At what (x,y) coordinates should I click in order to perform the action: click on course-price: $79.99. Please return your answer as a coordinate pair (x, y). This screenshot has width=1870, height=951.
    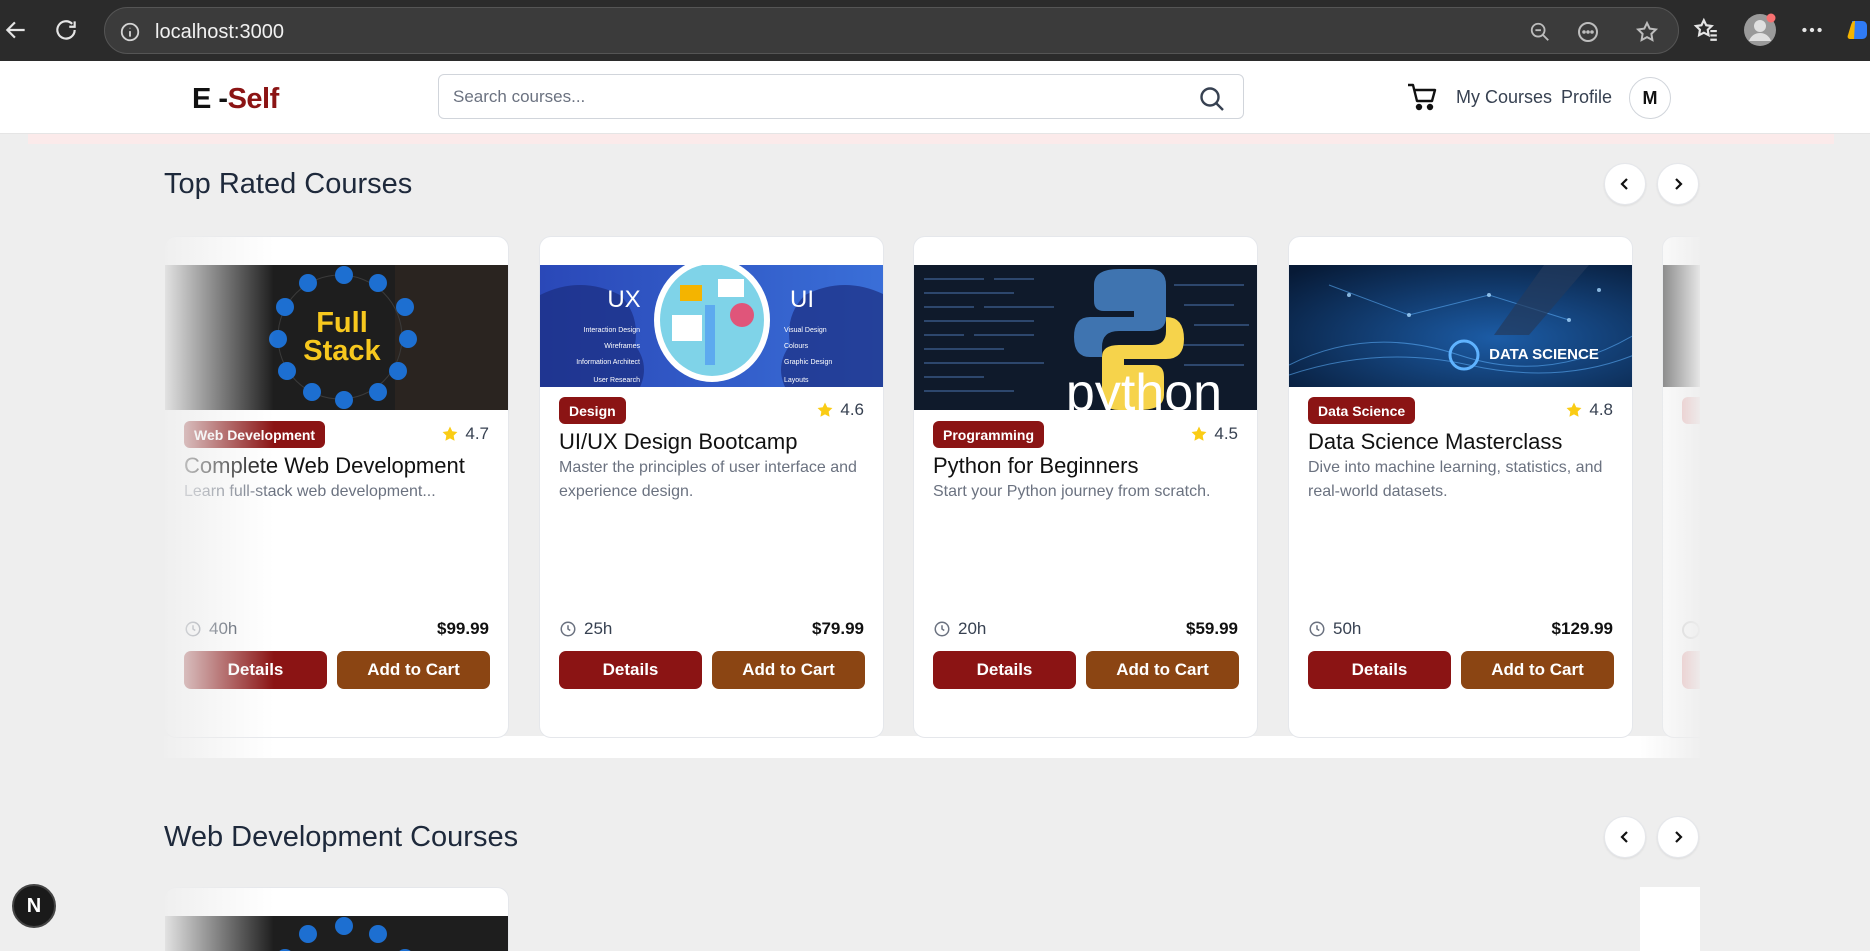
    Looking at the image, I should click on (838, 628).